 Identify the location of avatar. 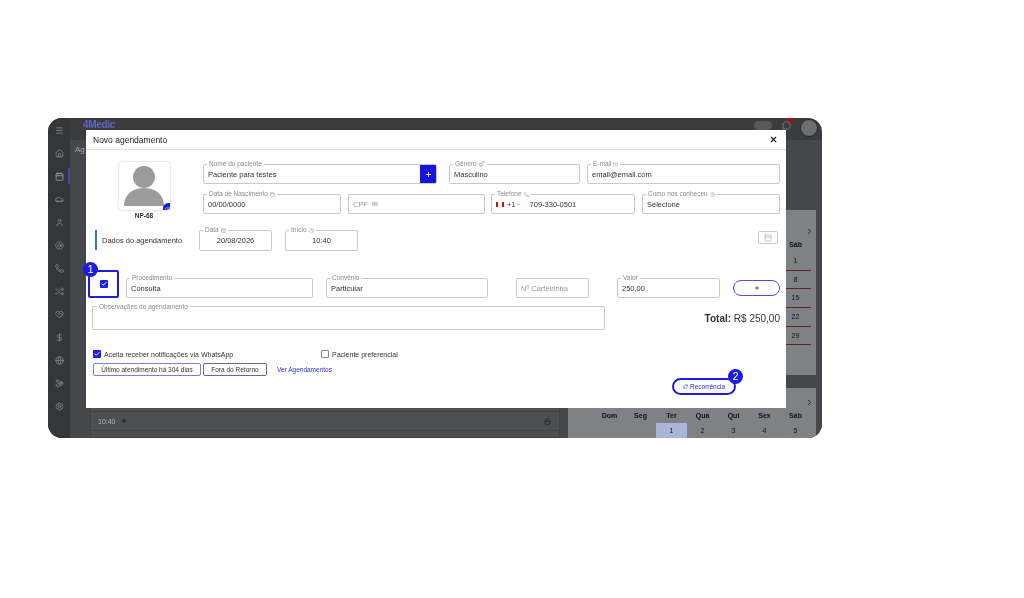
(809, 128).